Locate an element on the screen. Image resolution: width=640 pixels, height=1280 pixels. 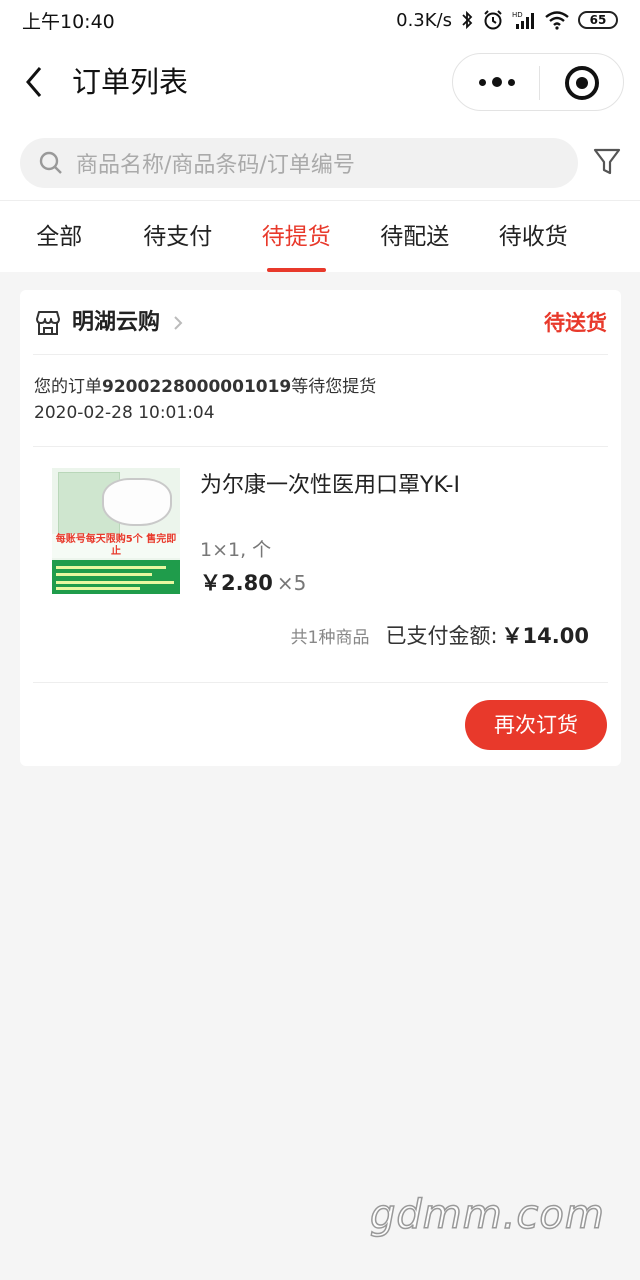
battery-icon: 65 is located at coordinates (598, 20).